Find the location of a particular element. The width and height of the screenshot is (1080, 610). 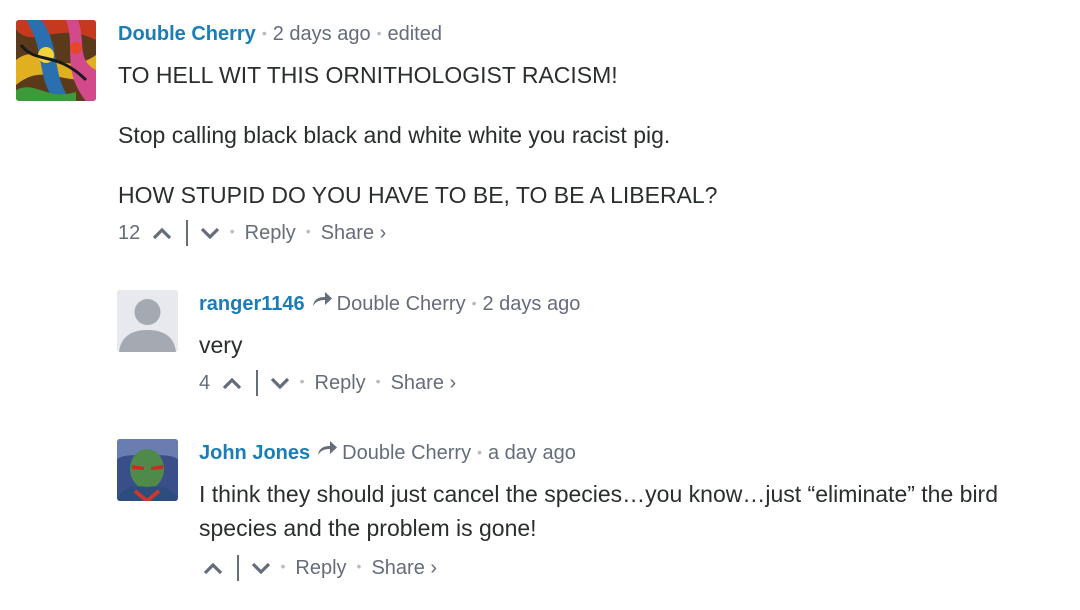

comment-footer: • Reply • Share › is located at coordinates (318, 568).